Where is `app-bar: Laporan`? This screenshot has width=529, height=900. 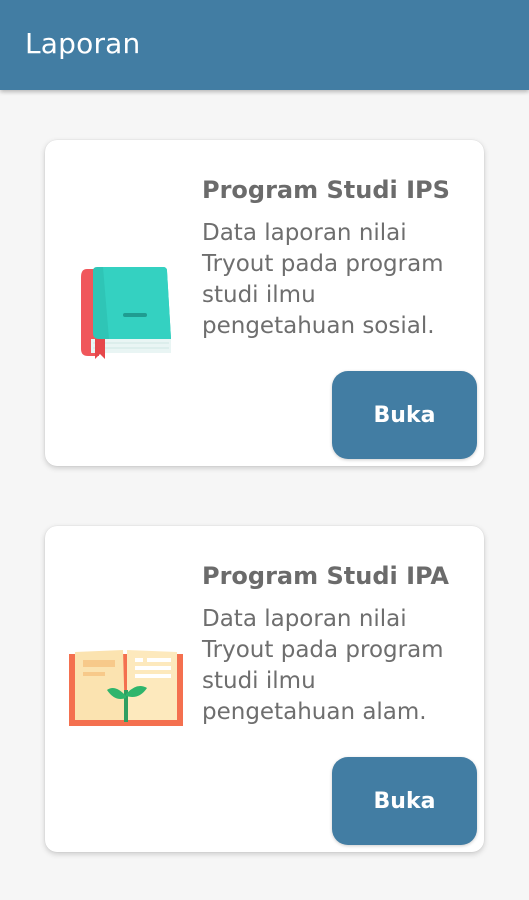 app-bar: Laporan is located at coordinates (264, 45).